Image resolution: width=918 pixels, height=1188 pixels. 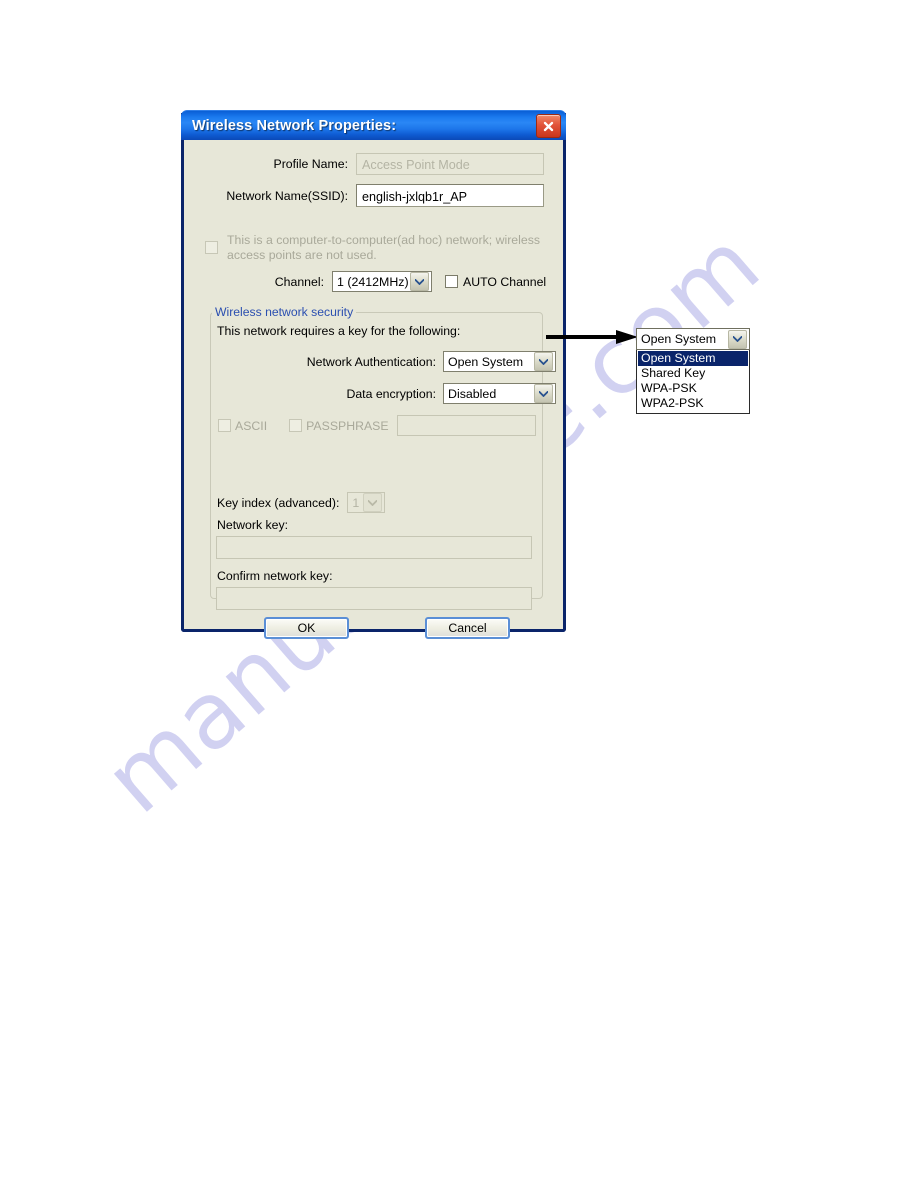 What do you see at coordinates (499, 393) in the screenshot?
I see `data-encryption-combo: Disabled` at bounding box center [499, 393].